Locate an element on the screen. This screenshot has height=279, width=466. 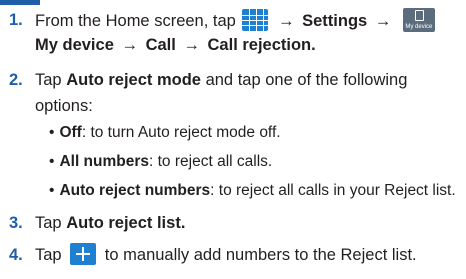
step-number: 2. is located at coordinates (16, 80).